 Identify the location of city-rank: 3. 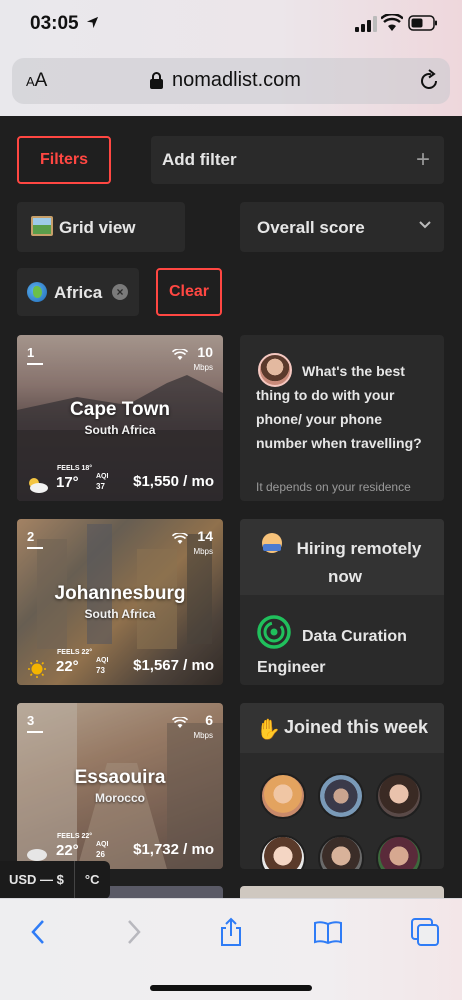
(35, 723).